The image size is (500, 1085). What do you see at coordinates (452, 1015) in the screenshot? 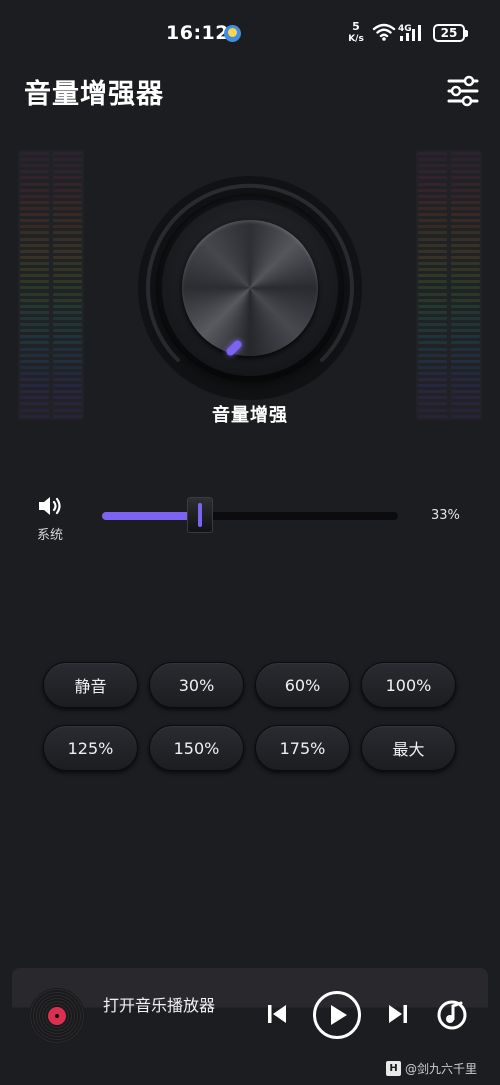
I see `music-note-icon` at bounding box center [452, 1015].